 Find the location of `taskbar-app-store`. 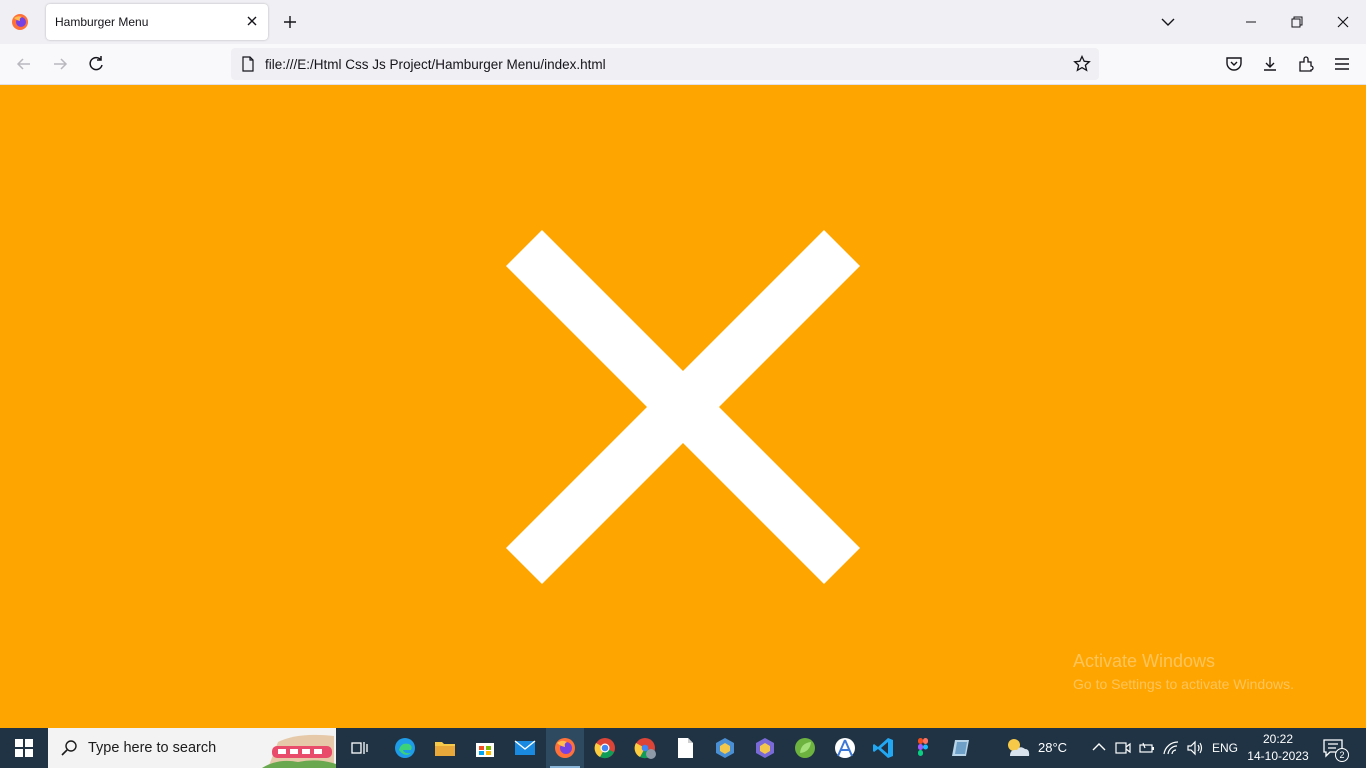

taskbar-app-store is located at coordinates (485, 748).